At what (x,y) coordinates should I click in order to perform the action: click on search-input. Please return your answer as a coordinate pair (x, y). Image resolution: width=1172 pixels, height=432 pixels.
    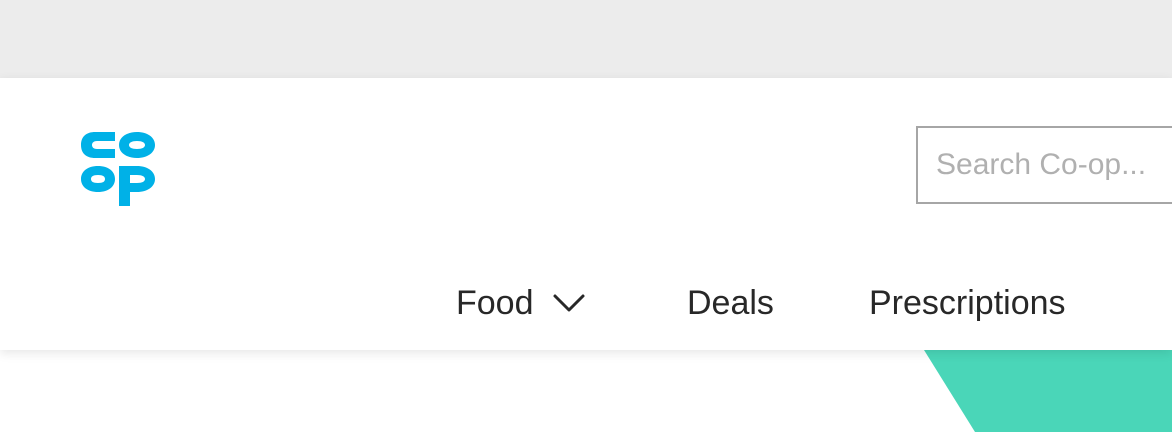
    Looking at the image, I should click on (1045, 165).